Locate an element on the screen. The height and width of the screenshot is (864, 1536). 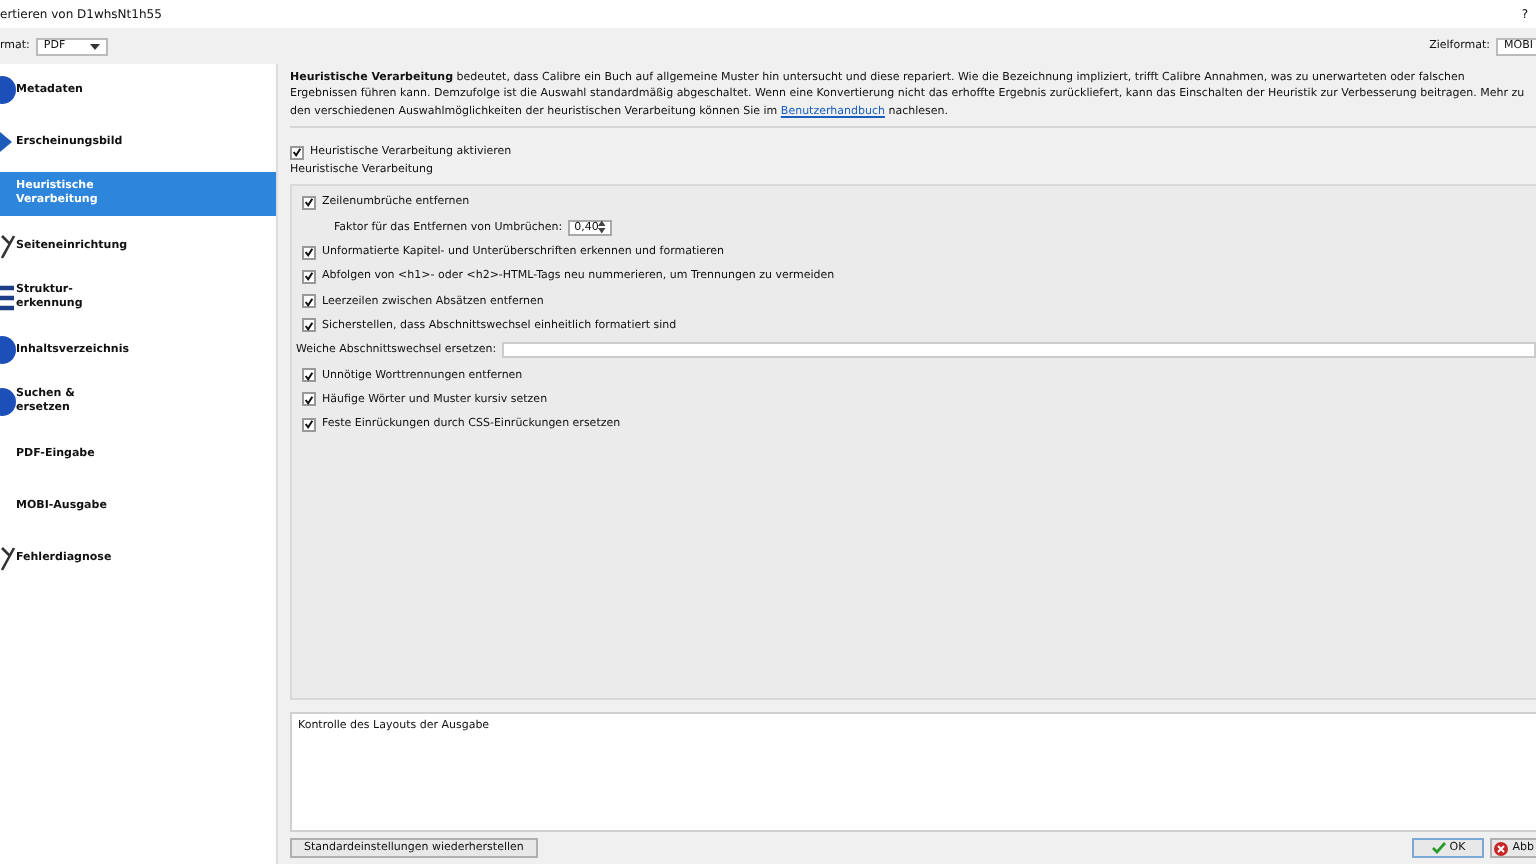
diamond-icon is located at coordinates (6, 142).